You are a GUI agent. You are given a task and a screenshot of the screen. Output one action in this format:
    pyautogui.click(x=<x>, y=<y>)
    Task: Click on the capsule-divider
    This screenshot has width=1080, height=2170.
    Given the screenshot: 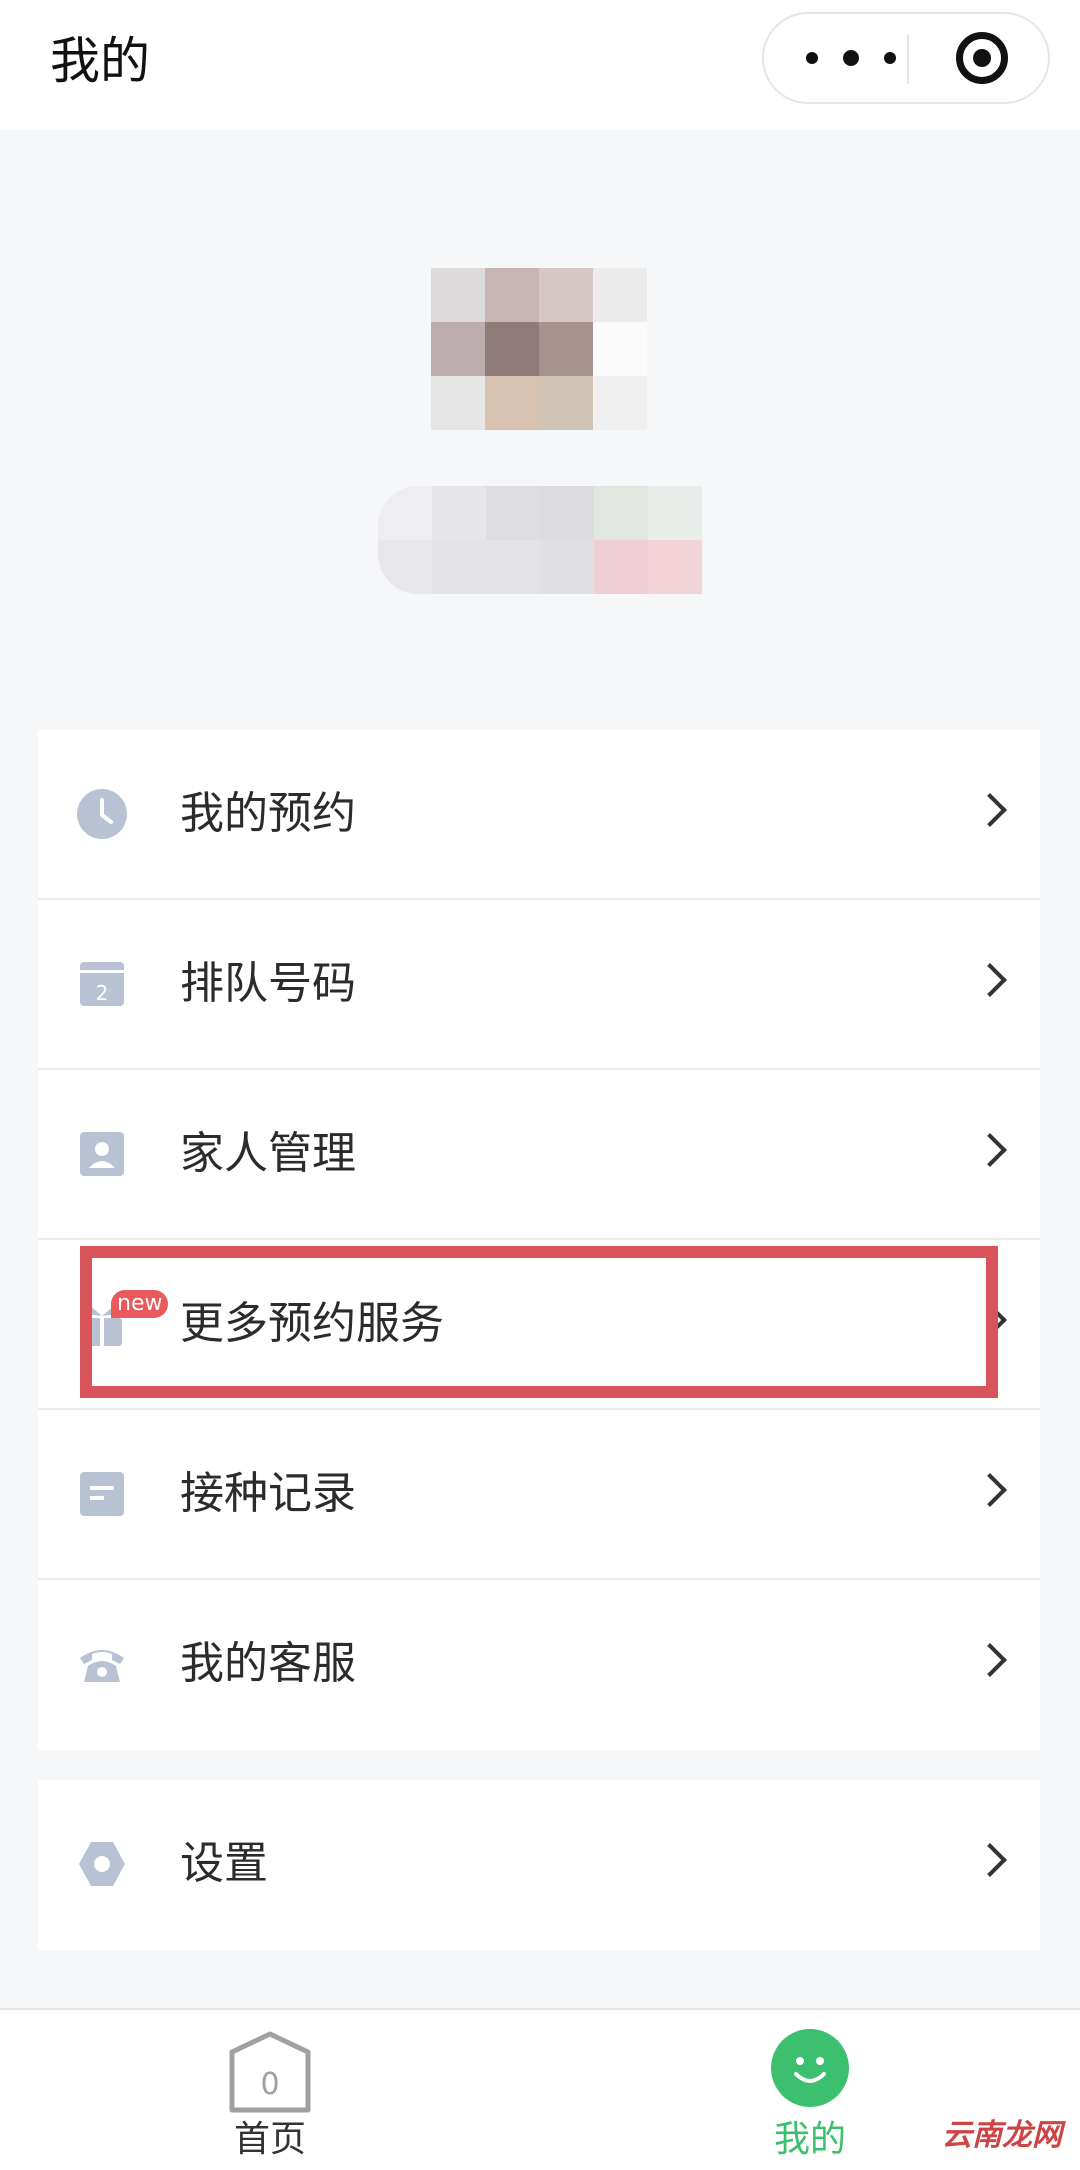 What is the action you would take?
    pyautogui.click(x=908, y=59)
    